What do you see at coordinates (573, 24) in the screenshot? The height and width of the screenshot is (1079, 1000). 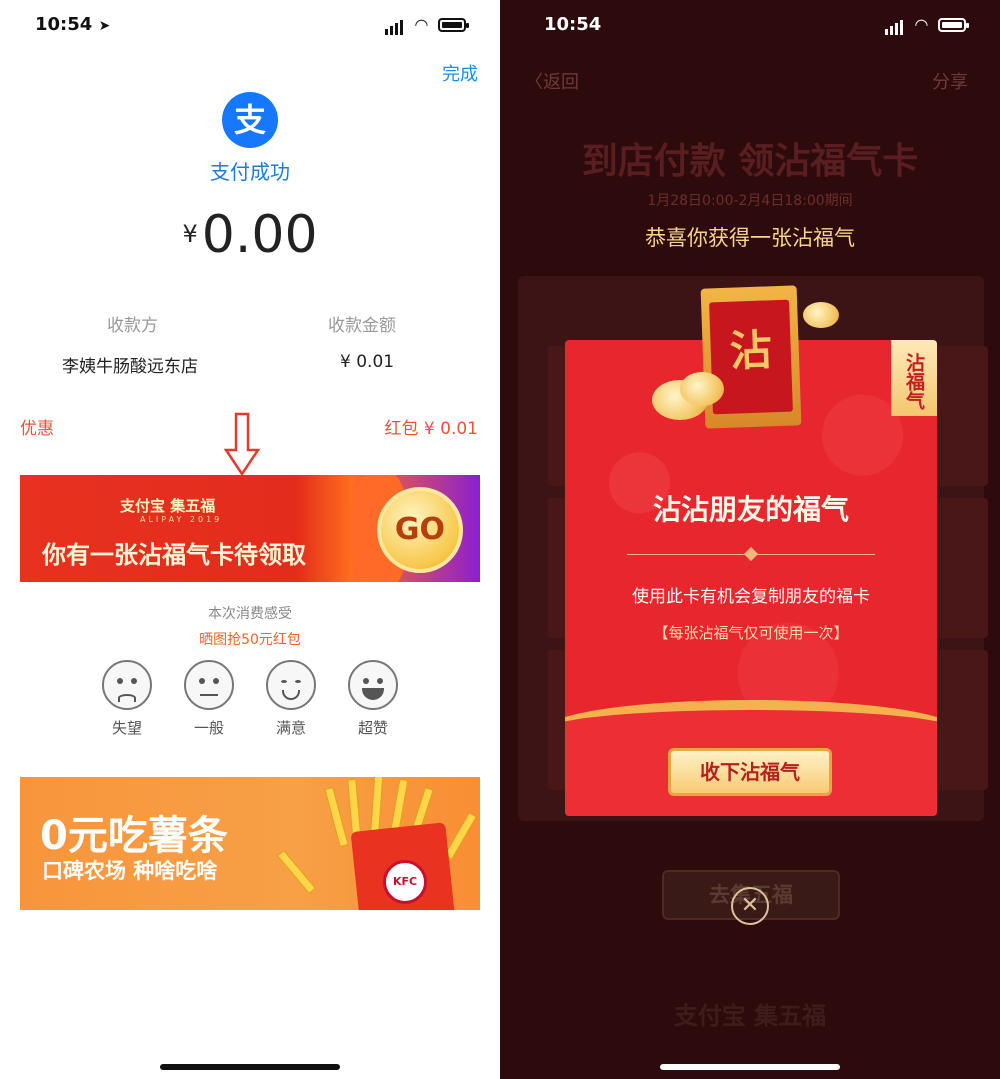 I see `status-time: 10:54` at bounding box center [573, 24].